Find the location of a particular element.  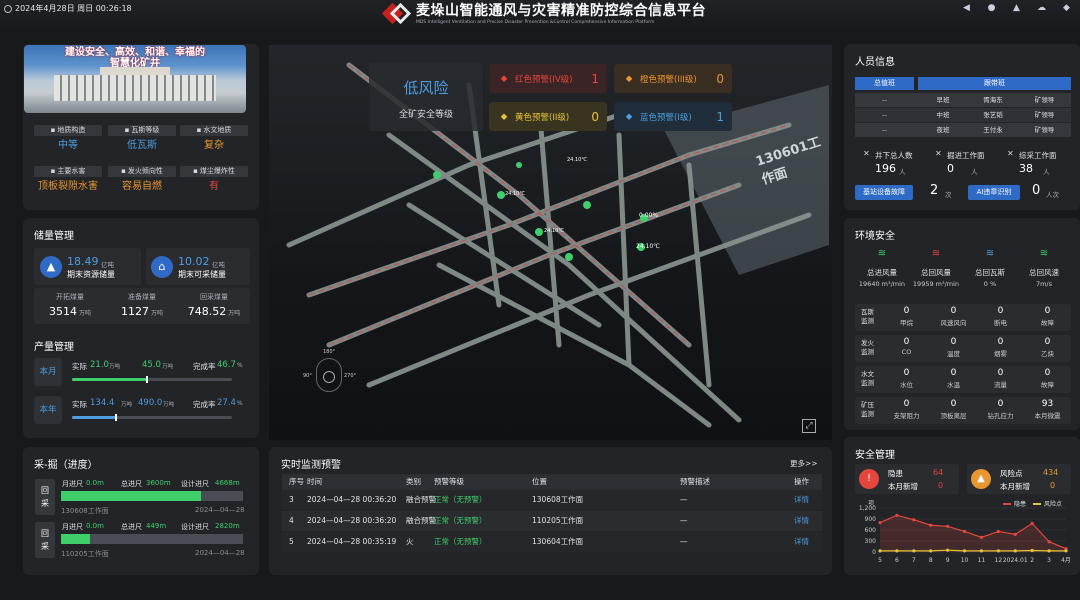

mine-attr-label: ▪ 水文地质 is located at coordinates (214, 130).